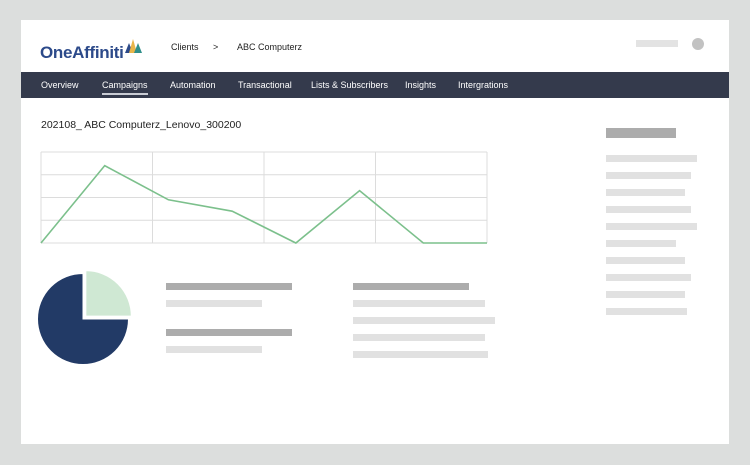 The image size is (750, 465). I want to click on nav-automation: Automation, so click(193, 85).